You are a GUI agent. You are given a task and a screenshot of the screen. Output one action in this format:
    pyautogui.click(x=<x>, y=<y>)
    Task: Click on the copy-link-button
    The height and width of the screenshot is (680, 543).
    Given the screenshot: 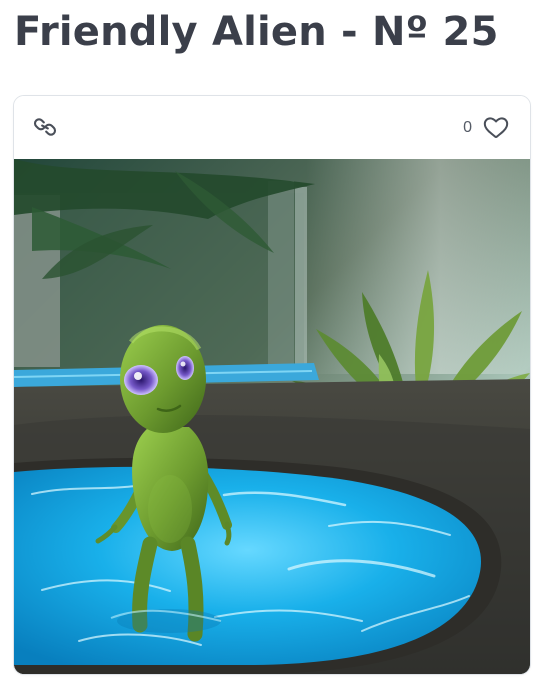 What is the action you would take?
    pyautogui.click(x=45, y=127)
    